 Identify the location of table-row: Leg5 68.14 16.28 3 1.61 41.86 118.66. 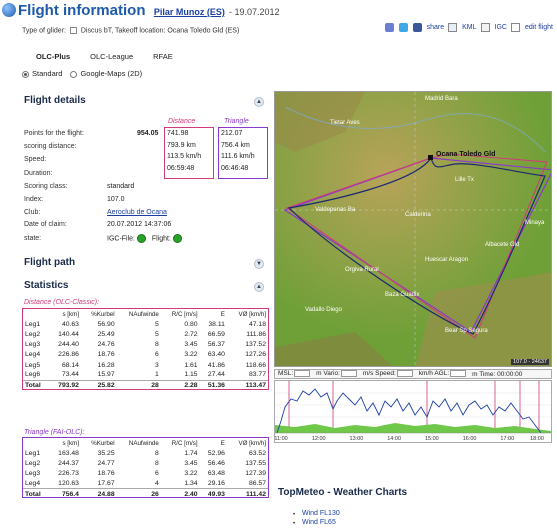
(145, 365).